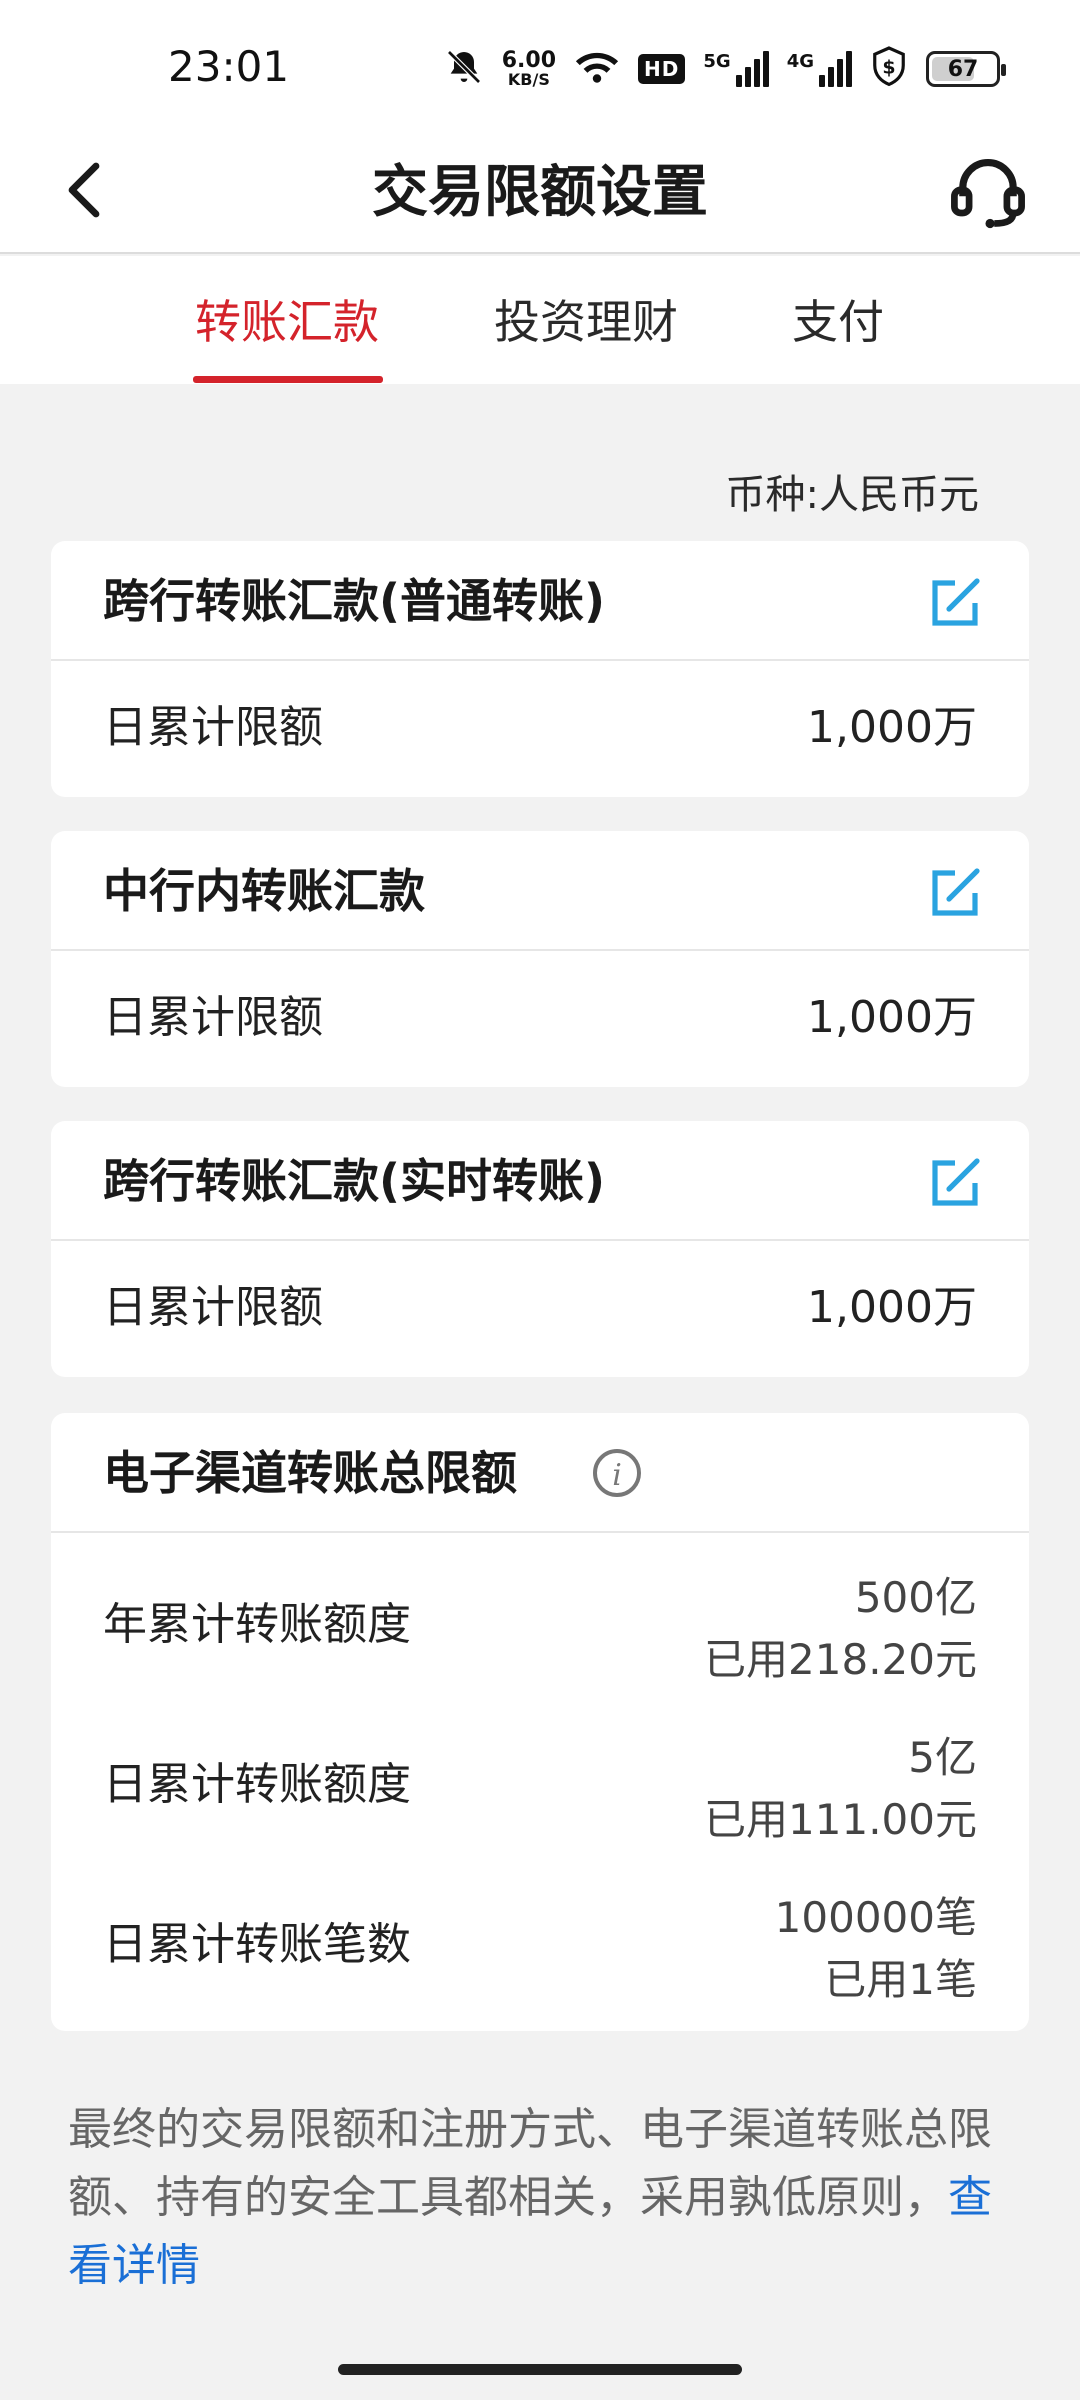 This screenshot has height=2400, width=1080. What do you see at coordinates (540, 1625) in the screenshot?
I see `quota-row-yearly: 年累计转账额度 500亿 已用218.20元` at bounding box center [540, 1625].